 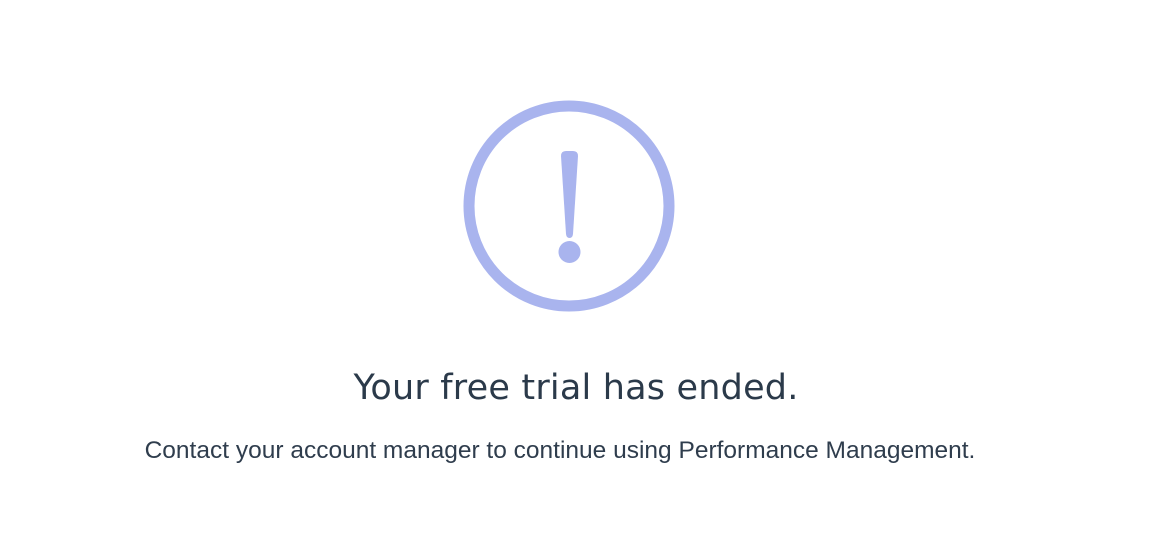 What do you see at coordinates (569, 206) in the screenshot?
I see `exclamation-circle-icon` at bounding box center [569, 206].